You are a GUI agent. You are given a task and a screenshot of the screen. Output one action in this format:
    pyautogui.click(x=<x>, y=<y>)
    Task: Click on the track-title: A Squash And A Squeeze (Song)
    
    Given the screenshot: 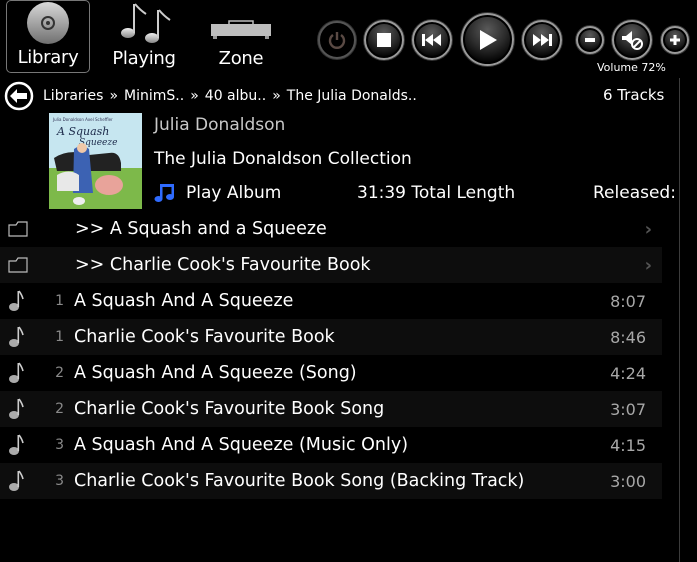 What is the action you would take?
    pyautogui.click(x=215, y=373)
    